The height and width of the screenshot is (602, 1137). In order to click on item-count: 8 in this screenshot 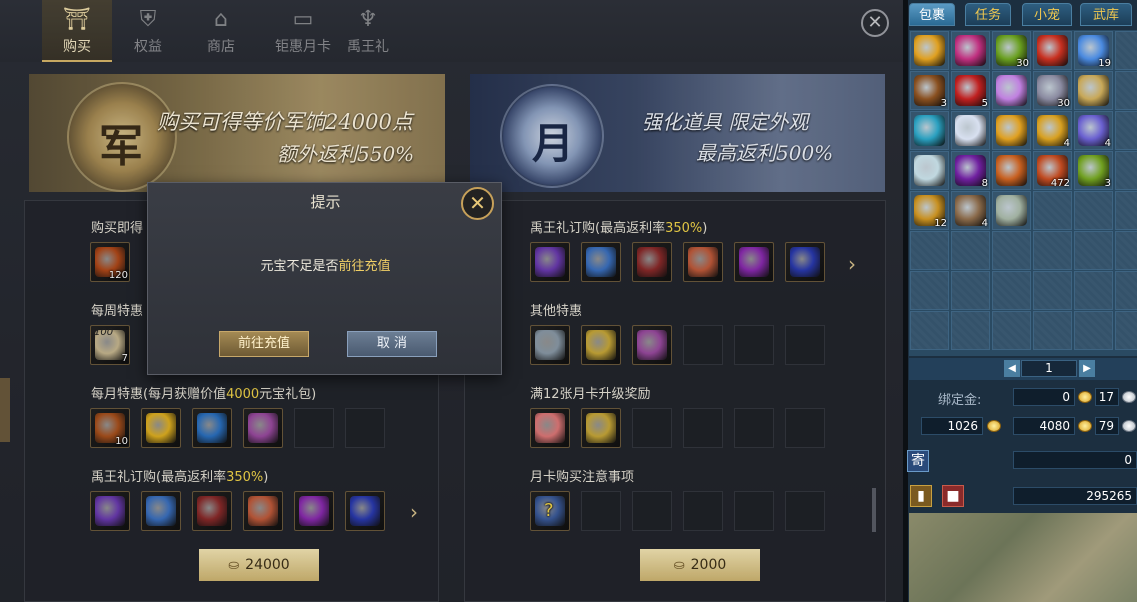, I will do `click(984, 183)`.